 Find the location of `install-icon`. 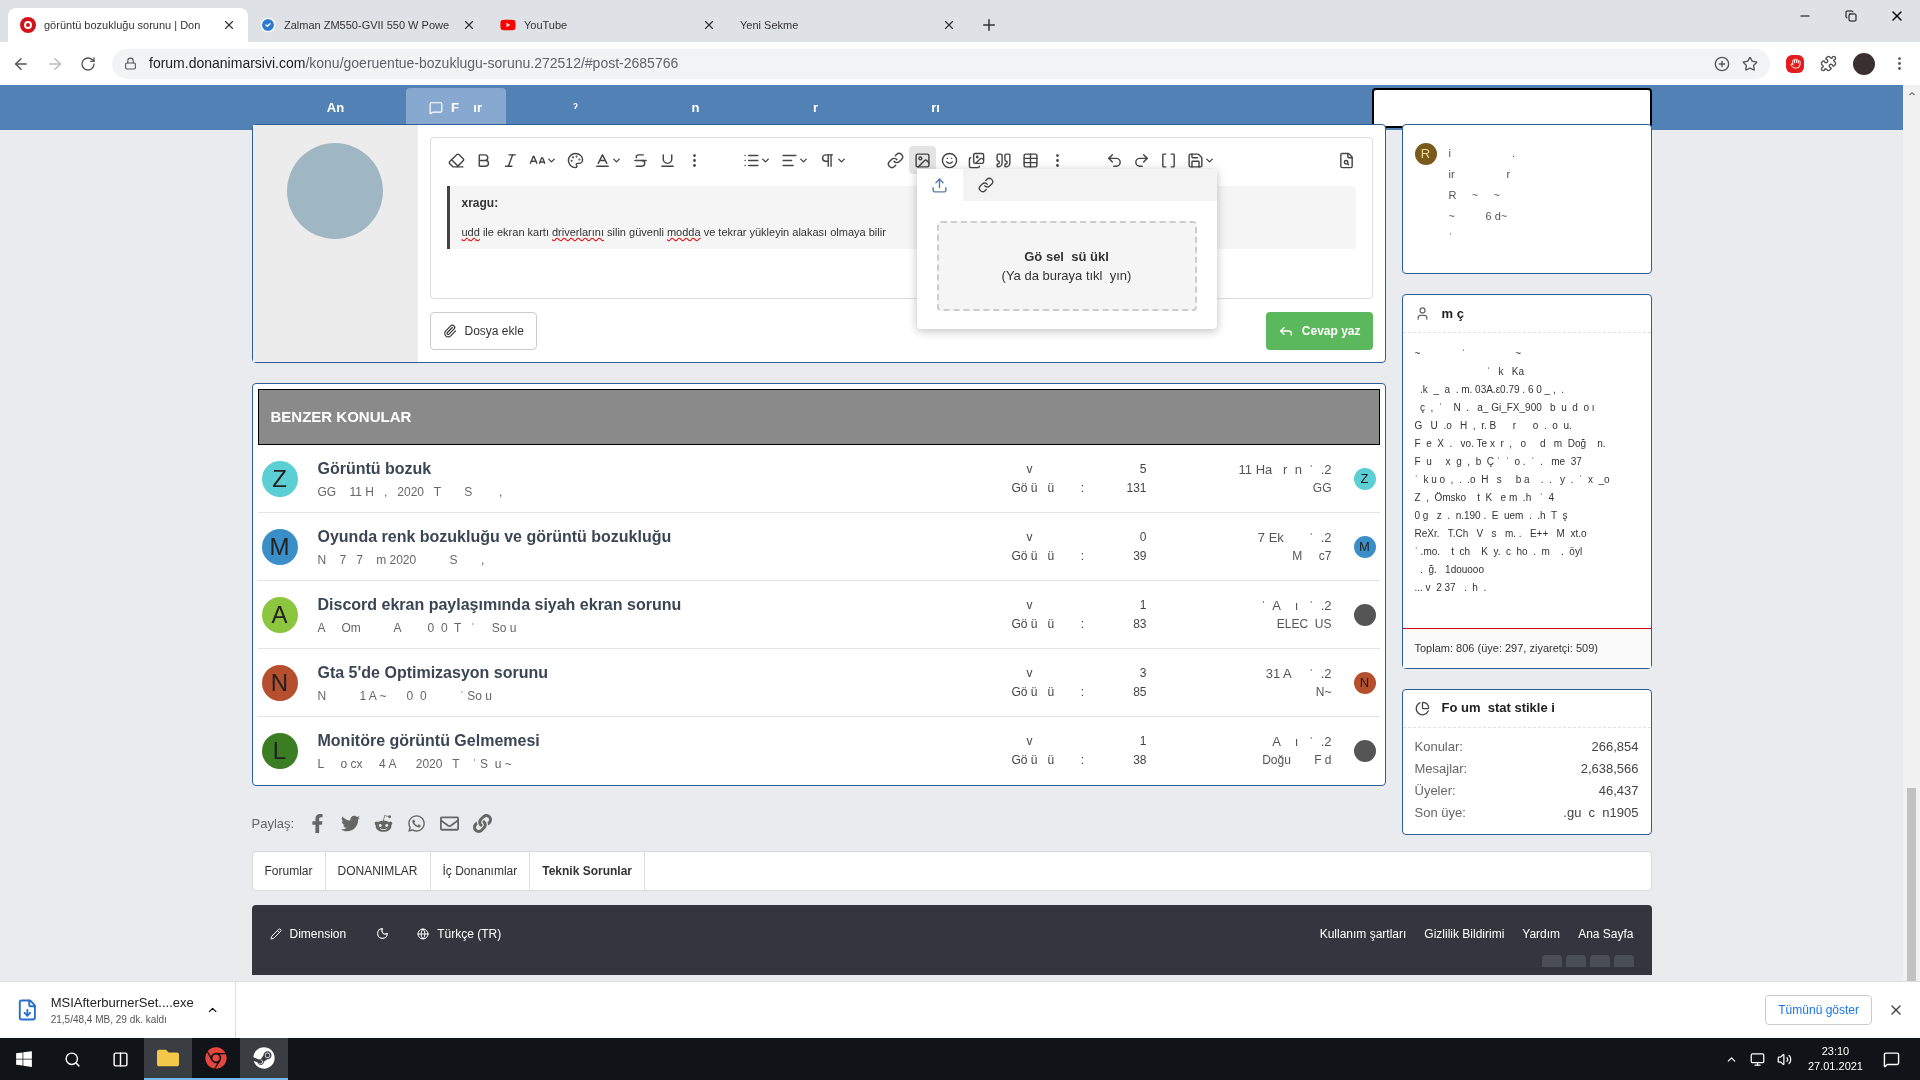

install-icon is located at coordinates (1722, 63).